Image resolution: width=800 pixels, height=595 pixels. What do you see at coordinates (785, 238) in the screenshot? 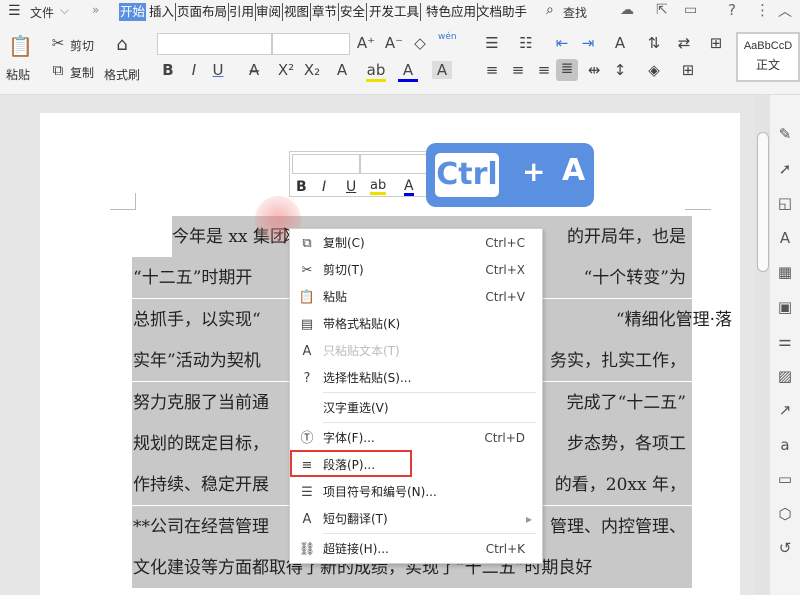
I see `text-style-icon: A` at bounding box center [785, 238].